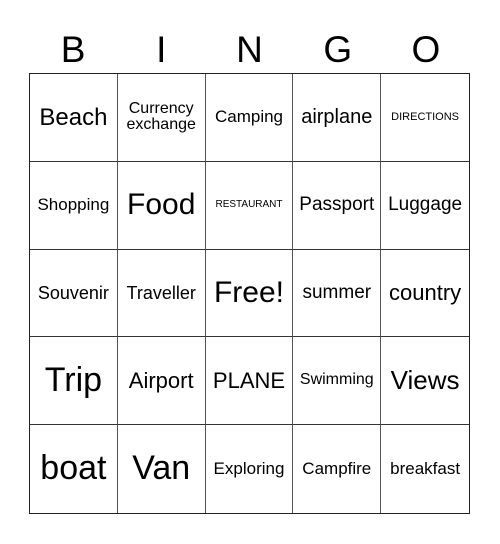 The width and height of the screenshot is (500, 544). Describe the element at coordinates (161, 49) in the screenshot. I see `header-letter-i: I` at that location.